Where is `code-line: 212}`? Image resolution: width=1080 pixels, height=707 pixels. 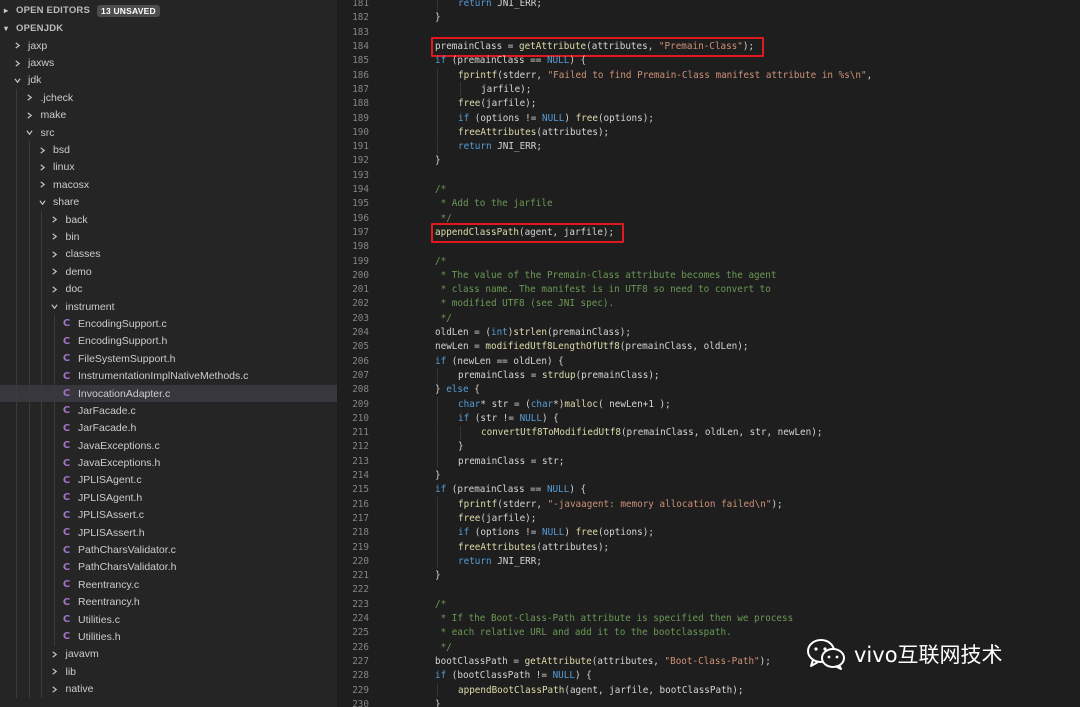 code-line: 212} is located at coordinates (709, 447).